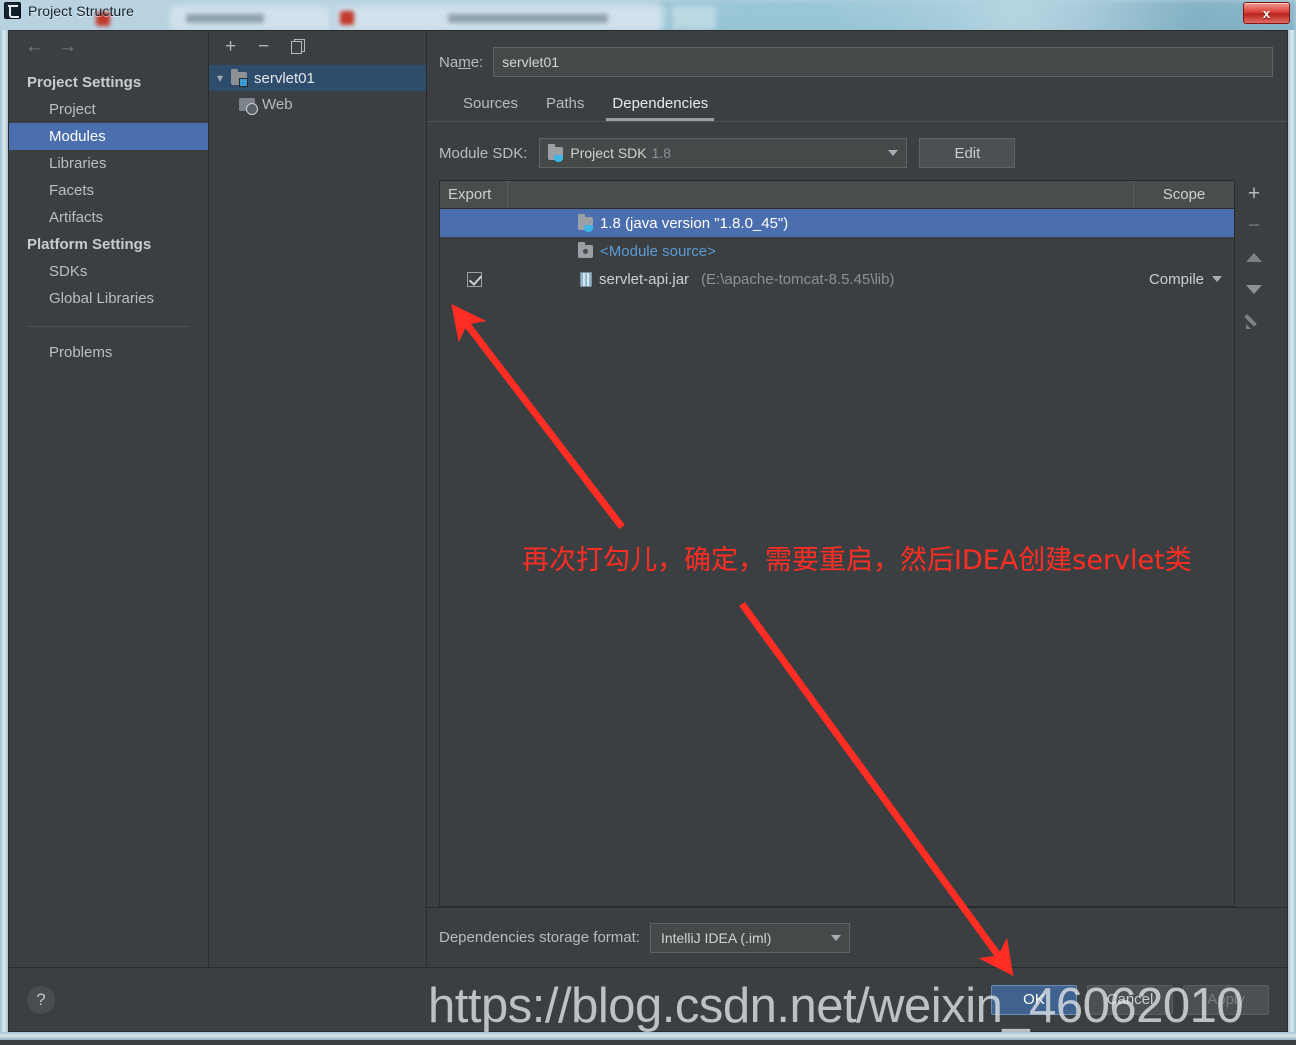 This screenshot has height=1045, width=1296. What do you see at coordinates (585, 249) in the screenshot?
I see `module-source-icon` at bounding box center [585, 249].